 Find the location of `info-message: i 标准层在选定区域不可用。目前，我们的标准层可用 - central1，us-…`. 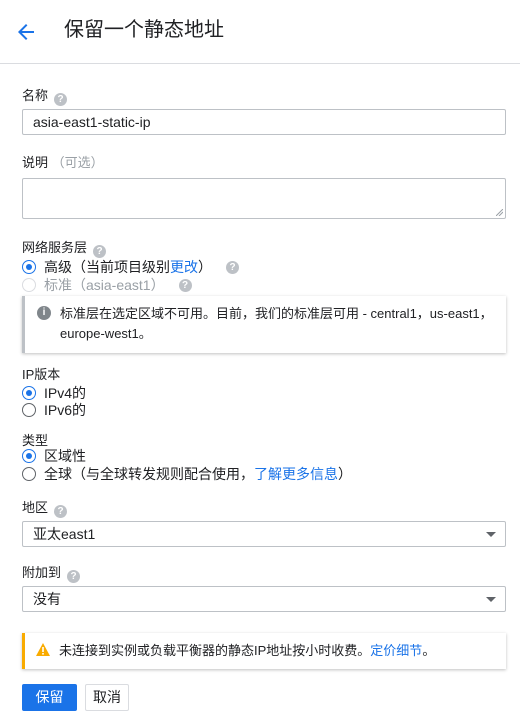

info-message: i 标准层在选定区域不可用。目前，我们的标准层可用 - central1，us-… is located at coordinates (264, 324).